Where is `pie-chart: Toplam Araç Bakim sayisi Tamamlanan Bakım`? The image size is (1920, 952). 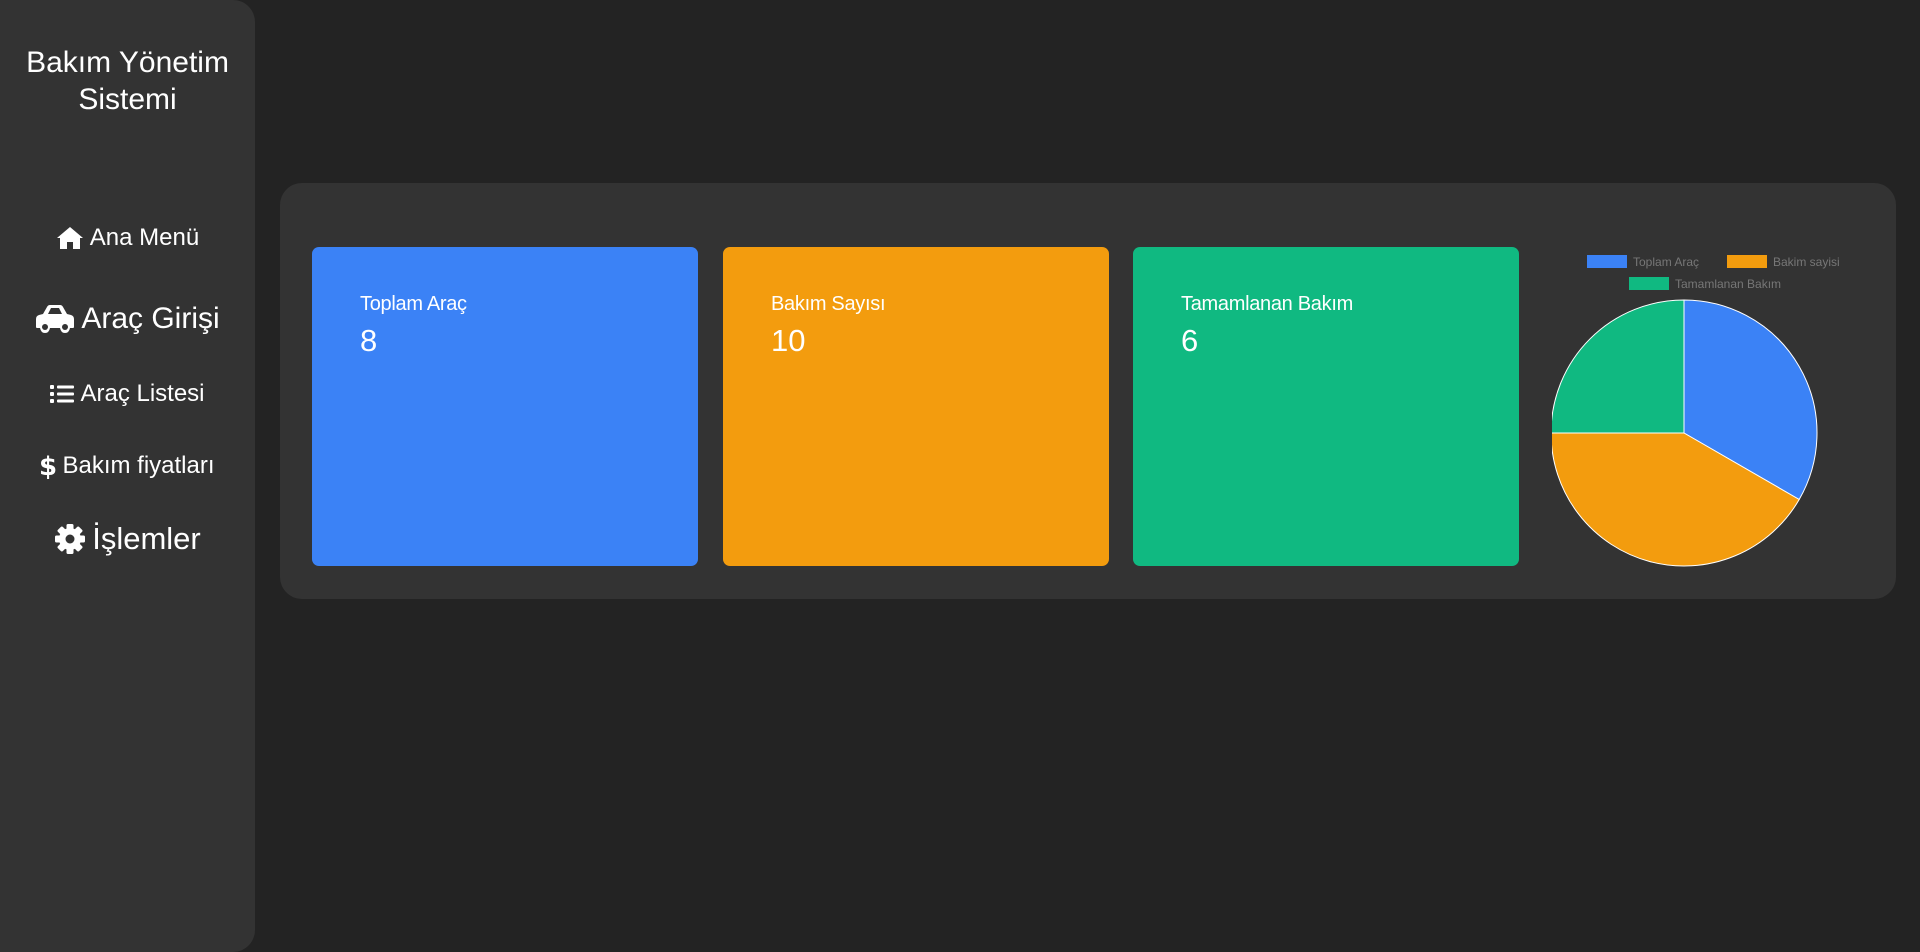 pie-chart: Toplam Araç Bakim sayisi Tamamlanan Bakım is located at coordinates (1696, 411).